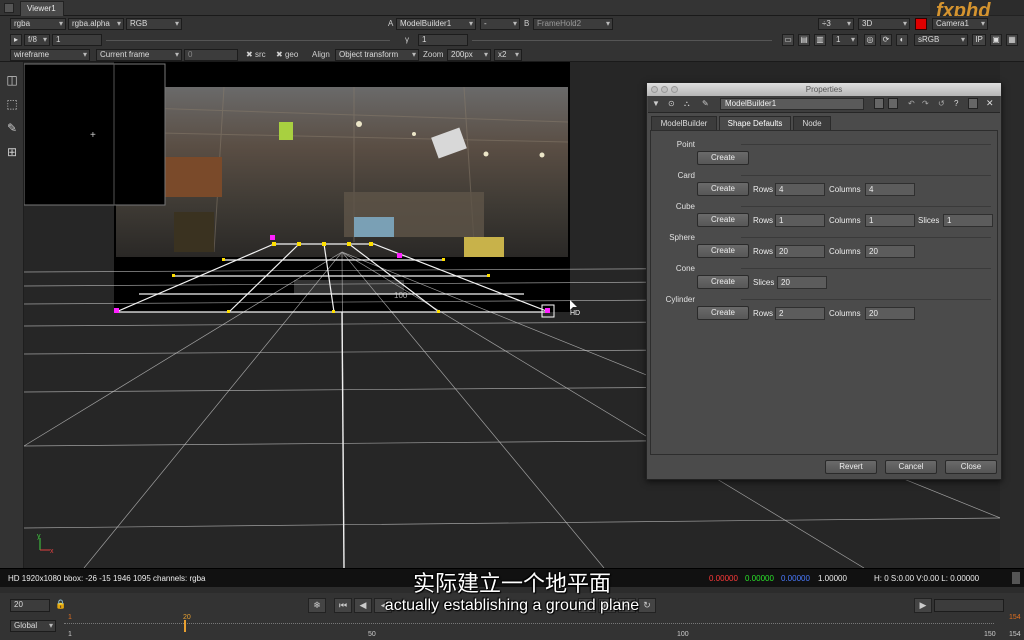  I want to click on sphere-columns-input: 20, so click(890, 251).